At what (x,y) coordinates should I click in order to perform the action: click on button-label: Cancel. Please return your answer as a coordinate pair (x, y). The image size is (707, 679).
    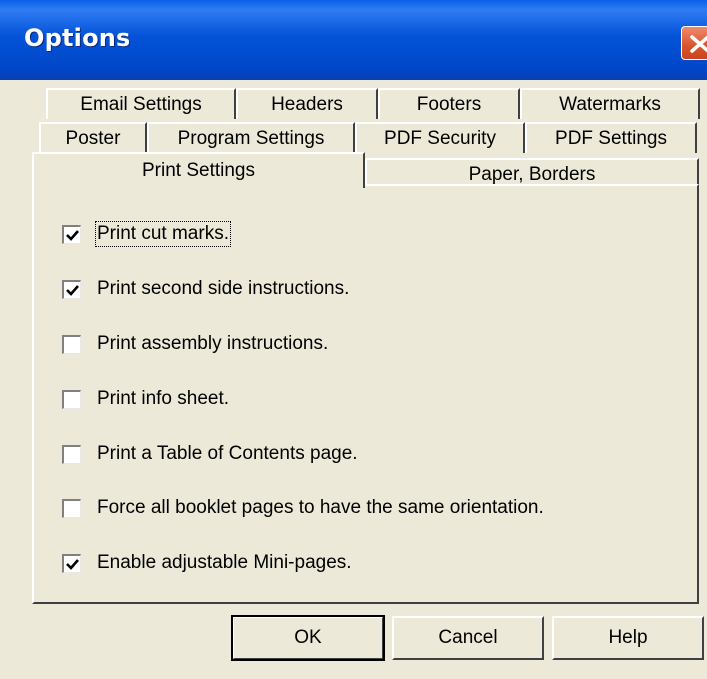
    Looking at the image, I should click on (468, 637).